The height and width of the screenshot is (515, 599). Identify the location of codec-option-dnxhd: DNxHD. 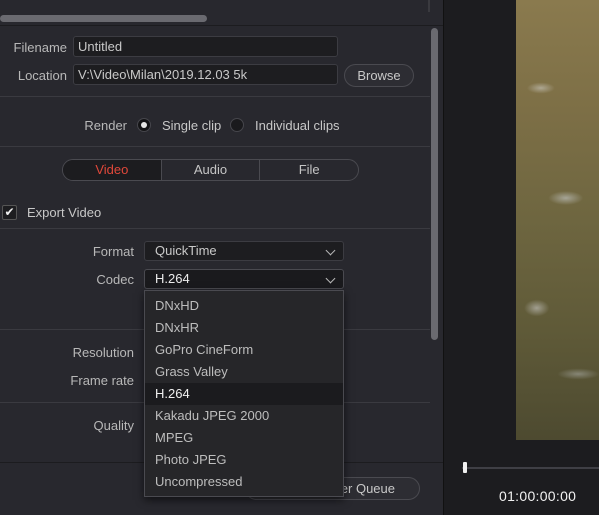
(244, 306).